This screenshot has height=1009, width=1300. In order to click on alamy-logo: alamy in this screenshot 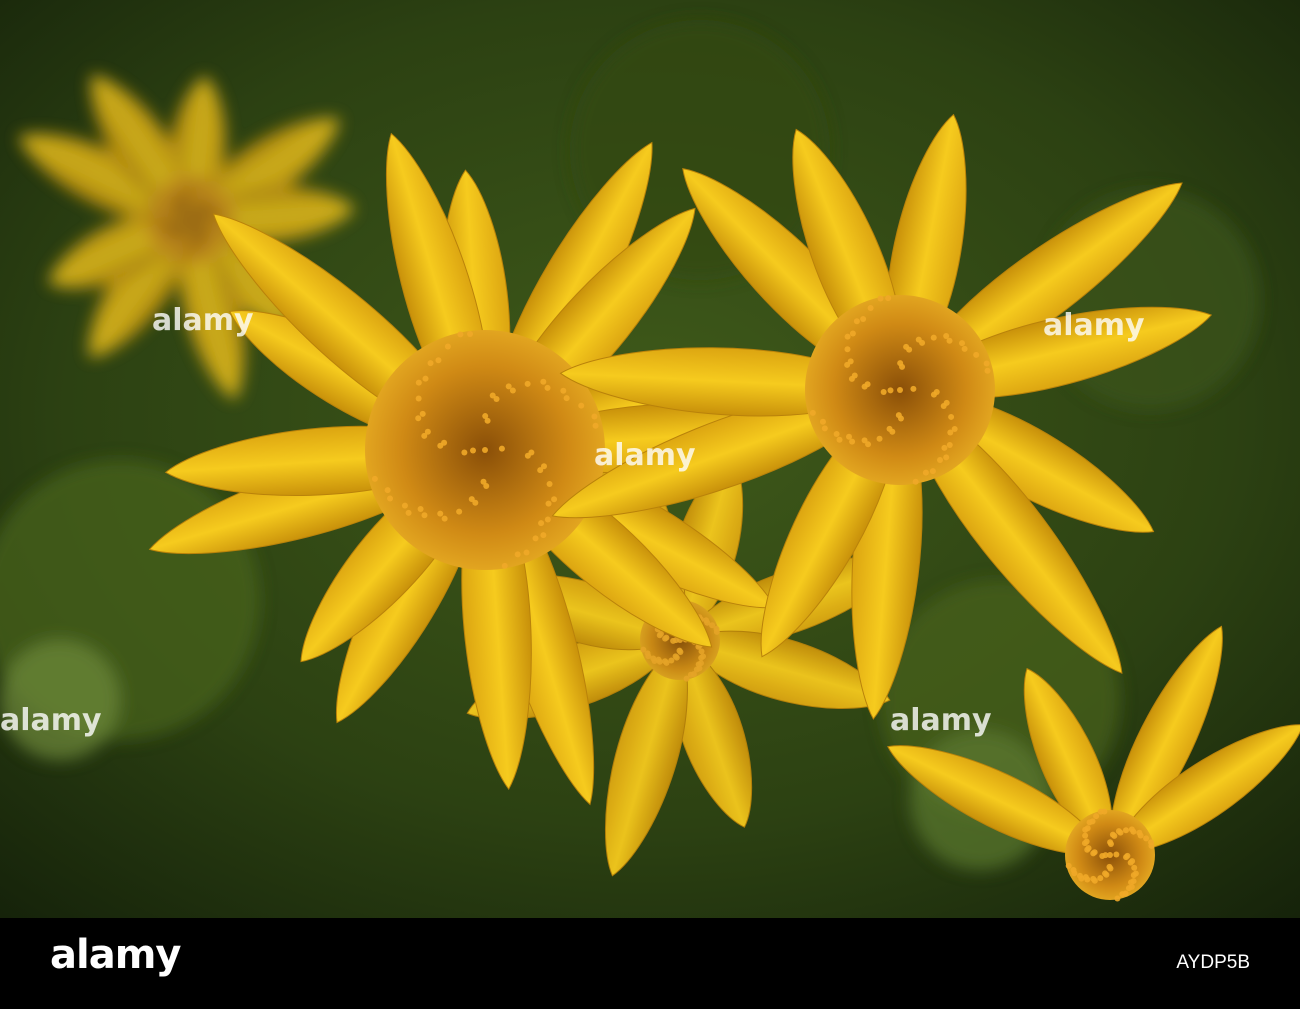, I will do `click(115, 955)`.